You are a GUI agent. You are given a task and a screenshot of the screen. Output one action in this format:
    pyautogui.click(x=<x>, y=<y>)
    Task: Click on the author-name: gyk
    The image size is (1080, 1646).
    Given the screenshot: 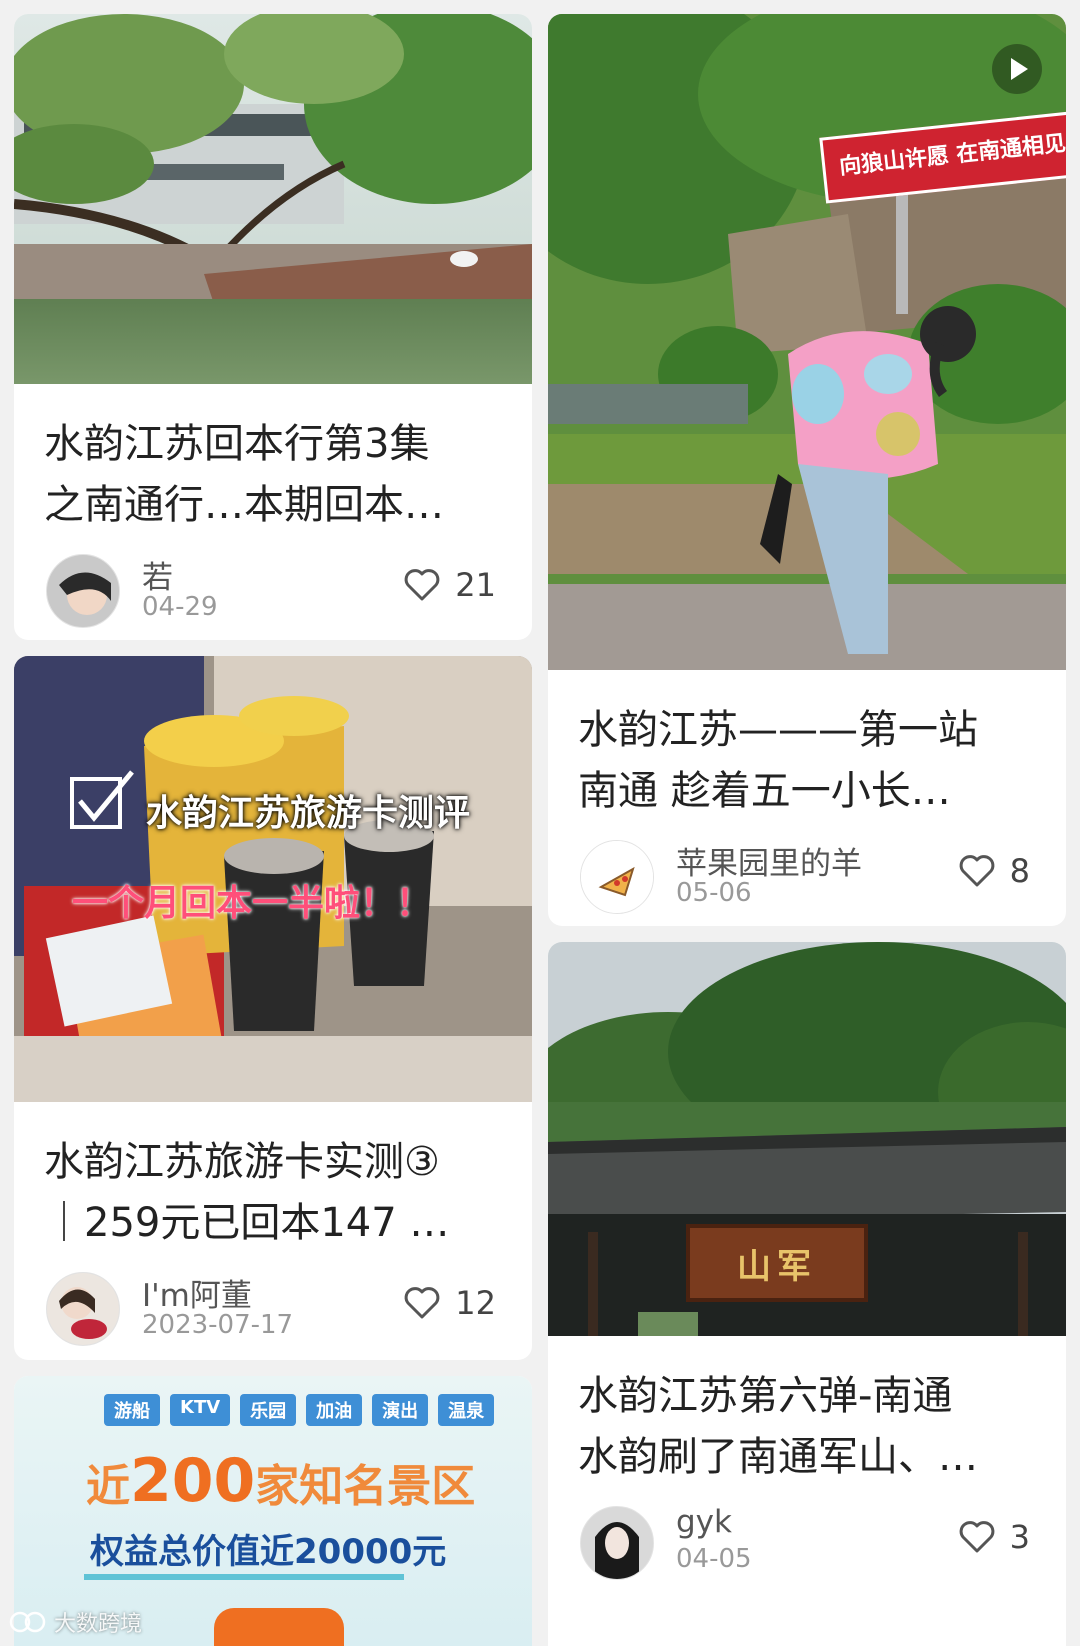 What is the action you would take?
    pyautogui.click(x=704, y=1522)
    